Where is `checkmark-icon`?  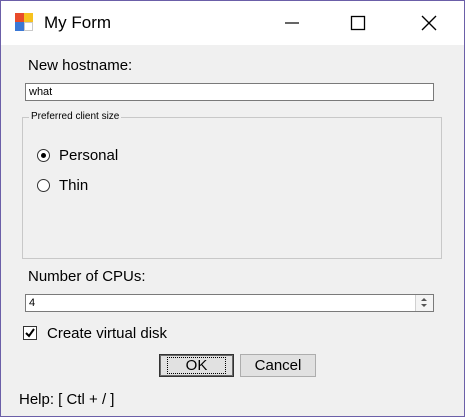 checkmark-icon is located at coordinates (30, 333).